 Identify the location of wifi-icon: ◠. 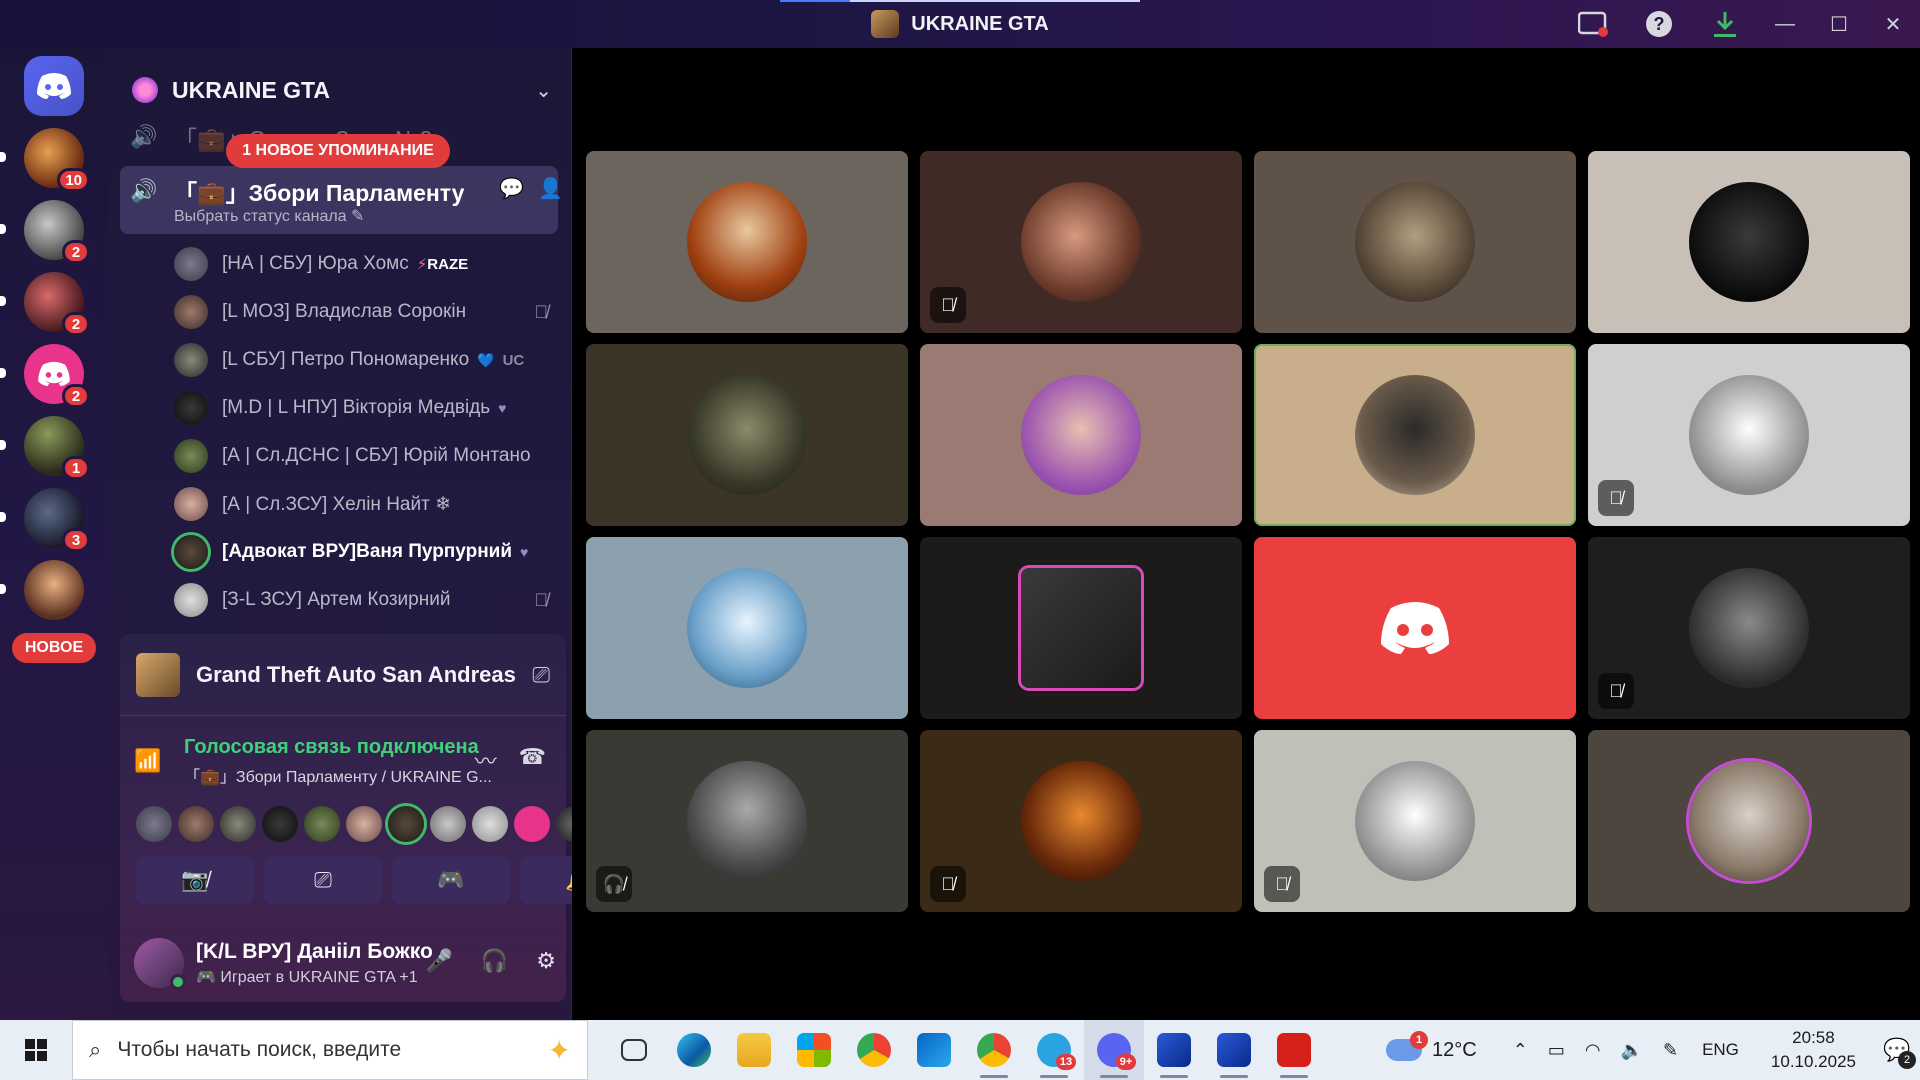
(1593, 1050).